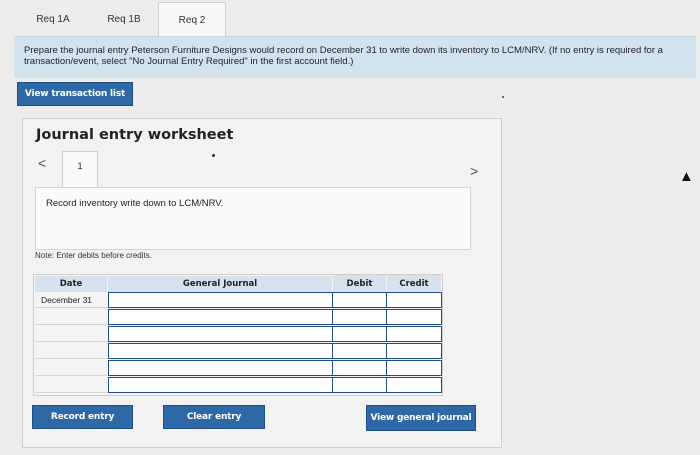 Image resolution: width=700 pixels, height=455 pixels. I want to click on column-header-date: Date, so click(71, 284).